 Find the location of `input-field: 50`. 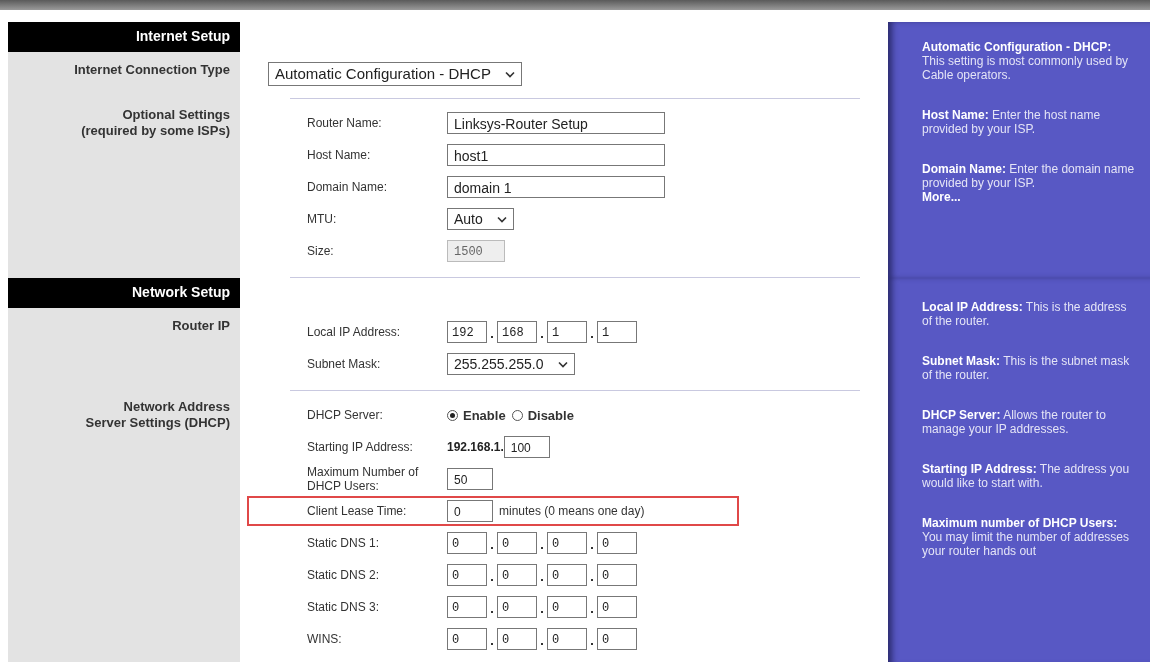

input-field: 50 is located at coordinates (470, 479).